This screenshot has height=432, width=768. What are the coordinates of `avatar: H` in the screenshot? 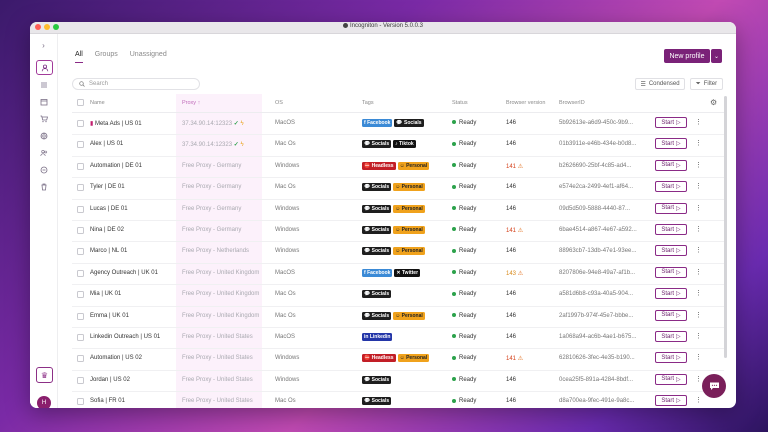 It's located at (44, 402).